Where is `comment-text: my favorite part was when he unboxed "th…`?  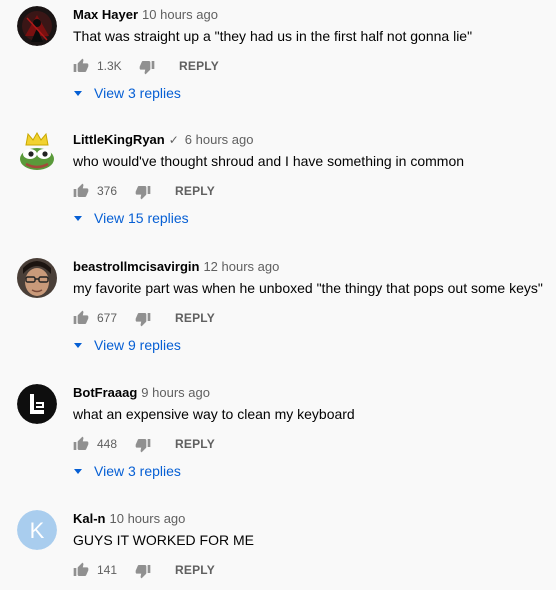
comment-text: my favorite part was when he unboxed "th… is located at coordinates (308, 288).